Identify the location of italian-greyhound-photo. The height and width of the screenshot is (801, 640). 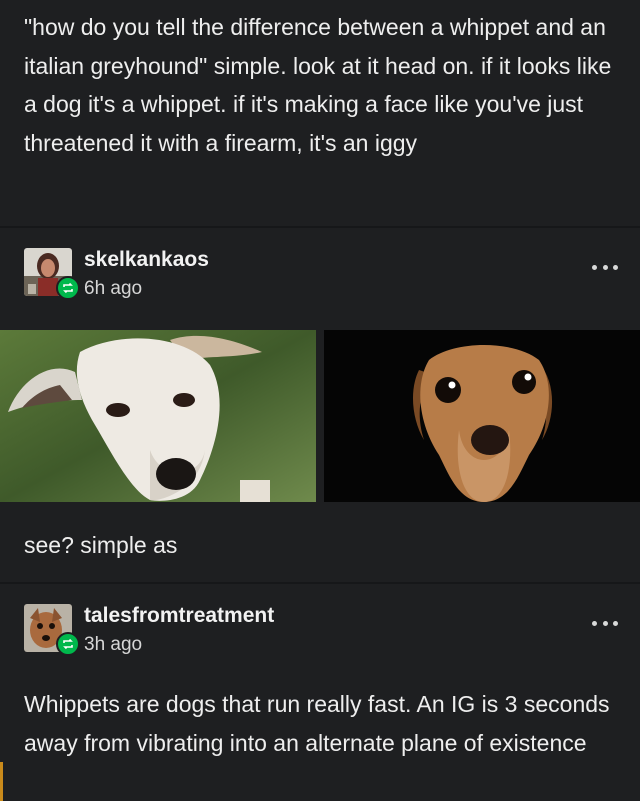
(482, 416).